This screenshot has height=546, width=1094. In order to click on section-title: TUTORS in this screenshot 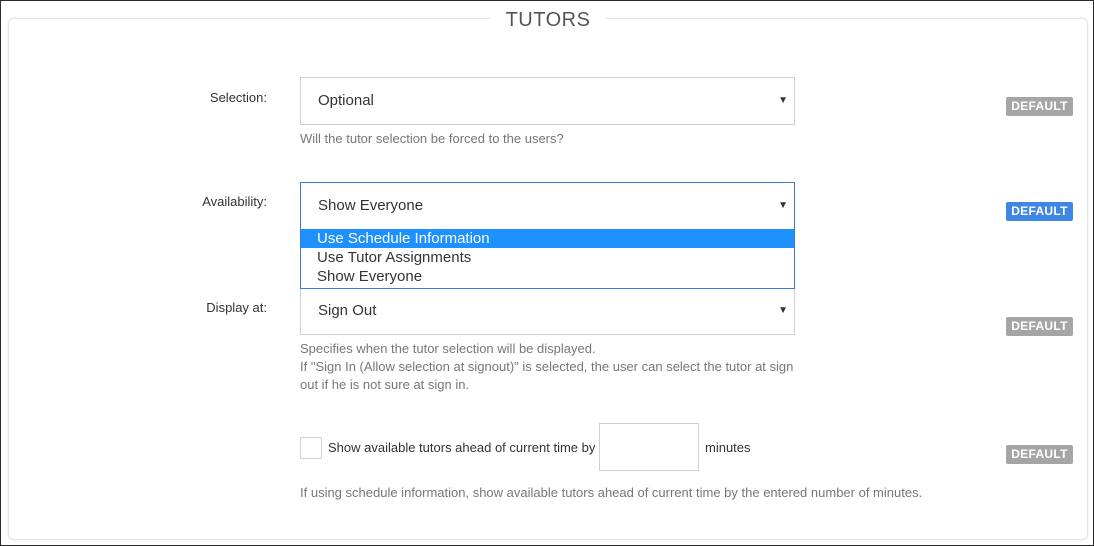, I will do `click(548, 21)`.